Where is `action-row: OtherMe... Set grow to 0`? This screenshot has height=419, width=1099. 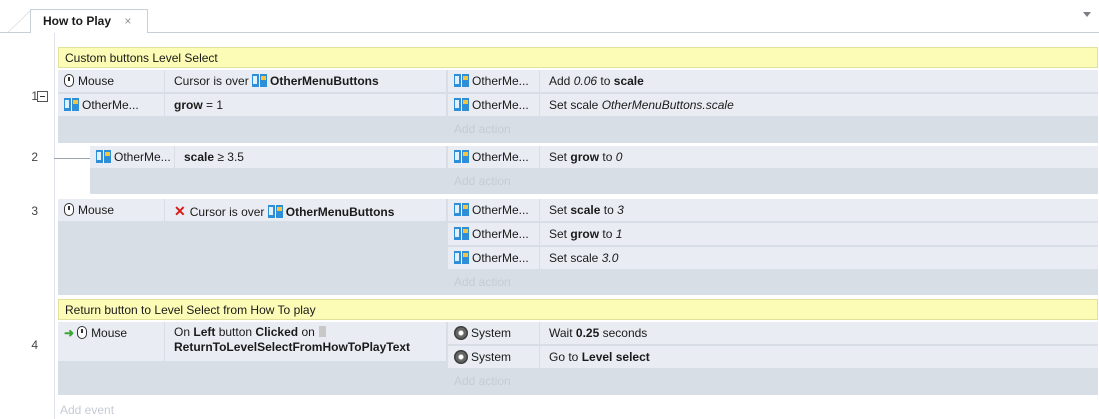
action-row: OtherMe... Set grow to 0 is located at coordinates (773, 157).